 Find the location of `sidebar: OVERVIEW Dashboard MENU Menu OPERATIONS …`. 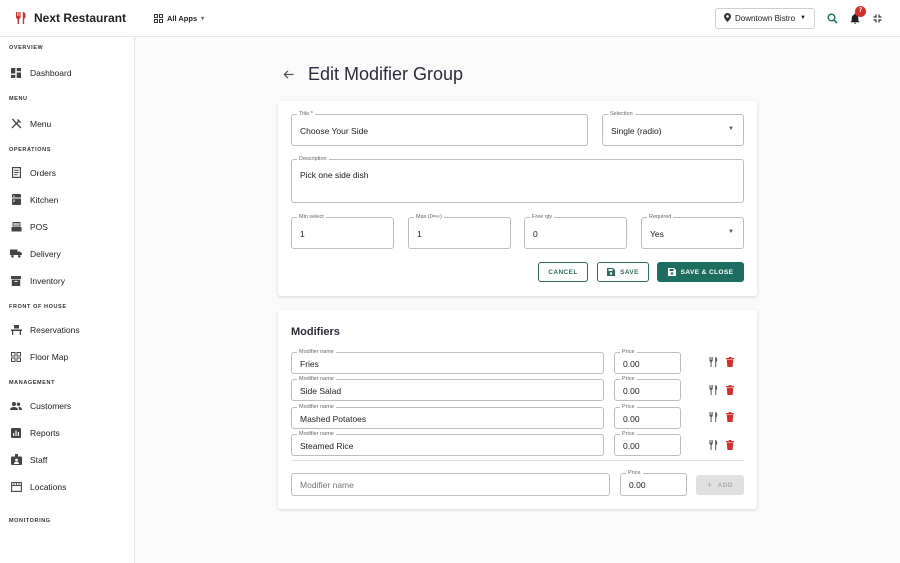

sidebar: OVERVIEW Dashboard MENU Menu OPERATIONS … is located at coordinates (67, 300).